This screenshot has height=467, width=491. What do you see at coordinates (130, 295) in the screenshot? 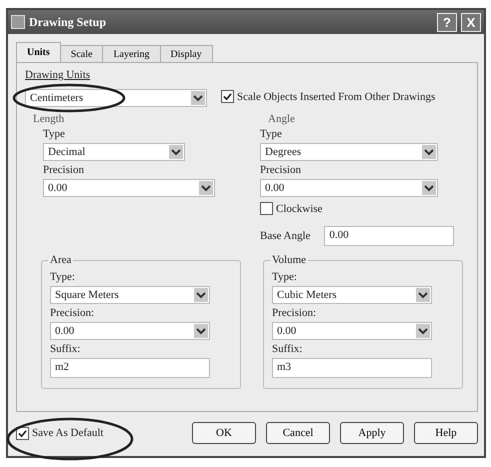
I see `dropdown: Square Meters` at bounding box center [130, 295].